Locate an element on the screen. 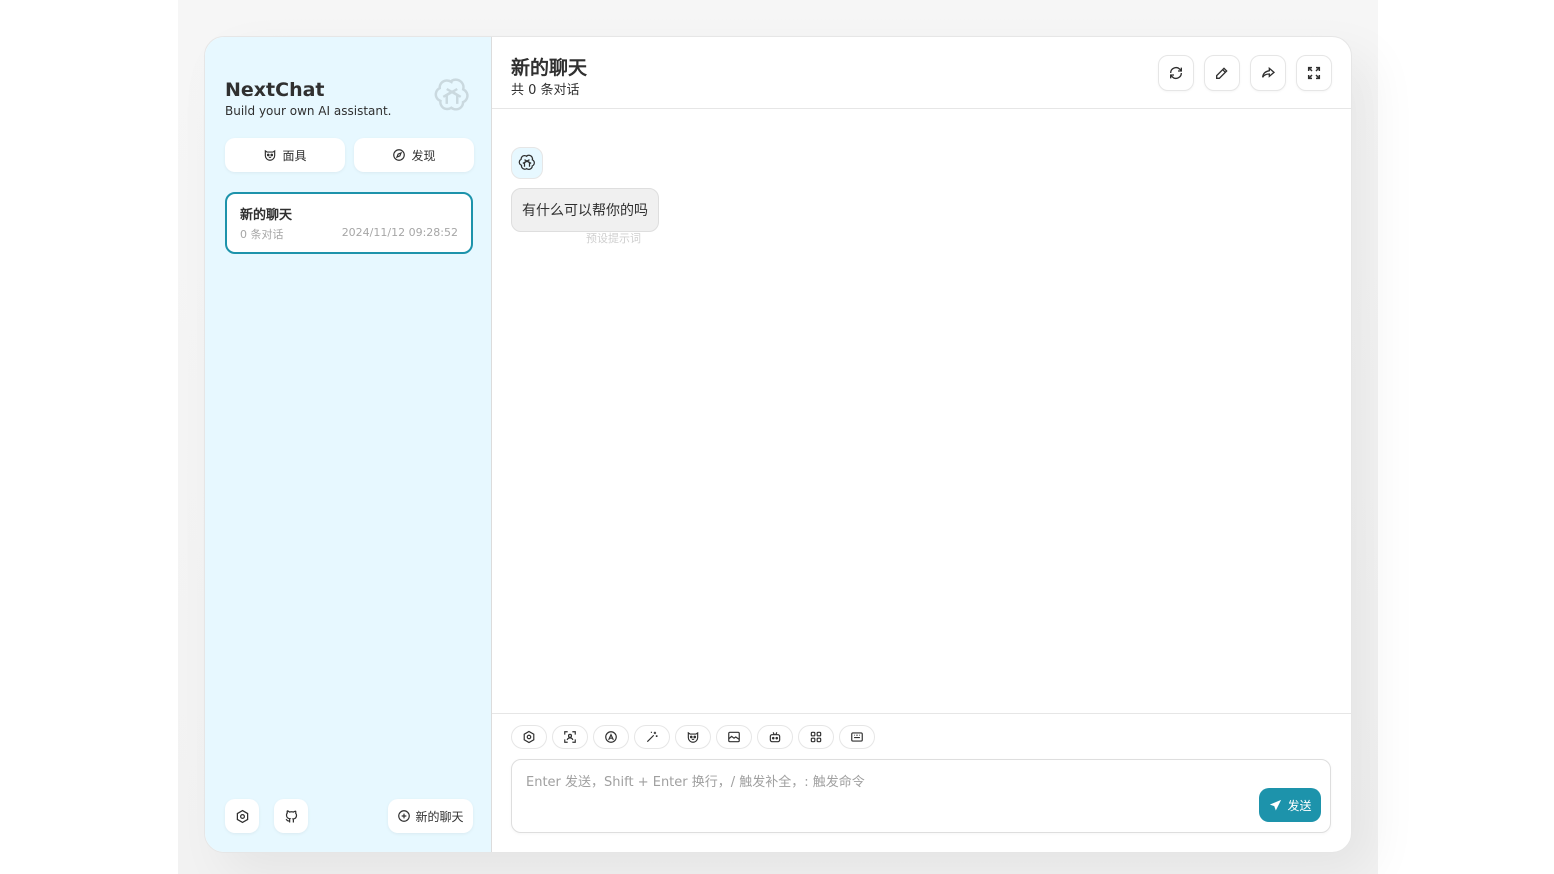 This screenshot has width=1554, height=874. input-panel: 发送 is located at coordinates (921, 782).